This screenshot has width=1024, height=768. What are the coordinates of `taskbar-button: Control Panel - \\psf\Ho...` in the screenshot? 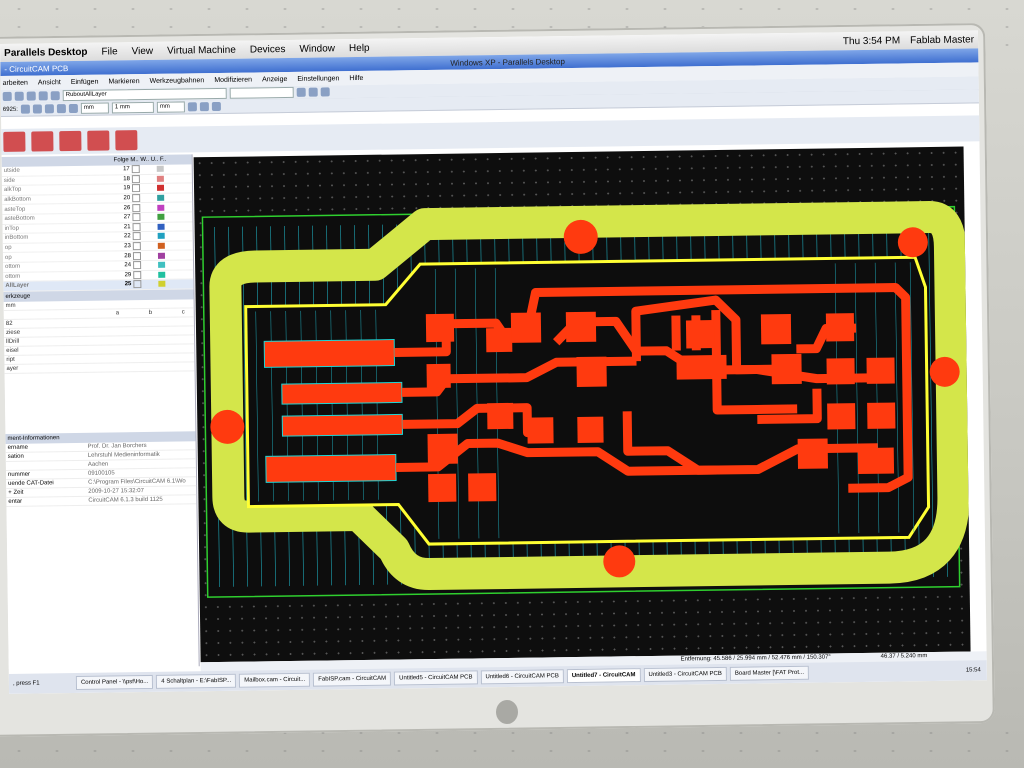 It's located at (114, 682).